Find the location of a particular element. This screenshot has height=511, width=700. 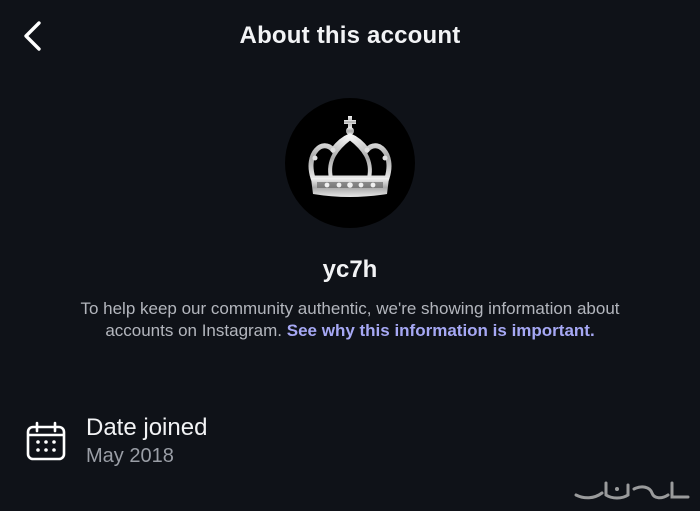

calendar-icon is located at coordinates (46, 441).